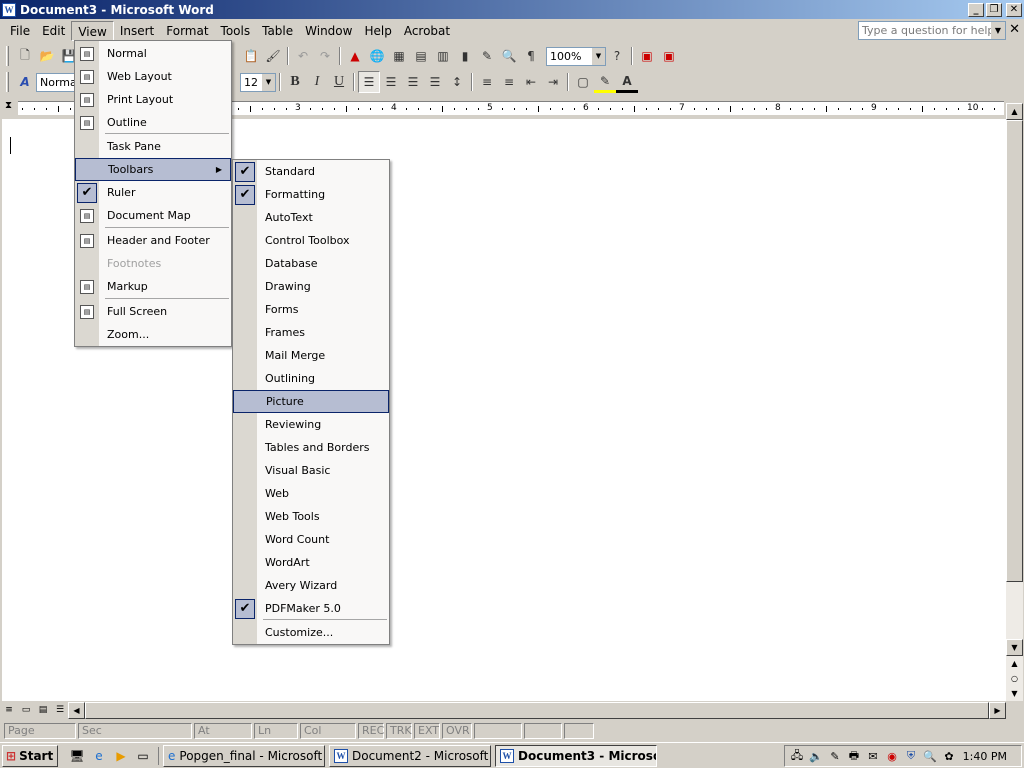 The image size is (1024, 768). What do you see at coordinates (311, 585) in the screenshot?
I see `menu-item-avery-wizard: Avery Wizard` at bounding box center [311, 585].